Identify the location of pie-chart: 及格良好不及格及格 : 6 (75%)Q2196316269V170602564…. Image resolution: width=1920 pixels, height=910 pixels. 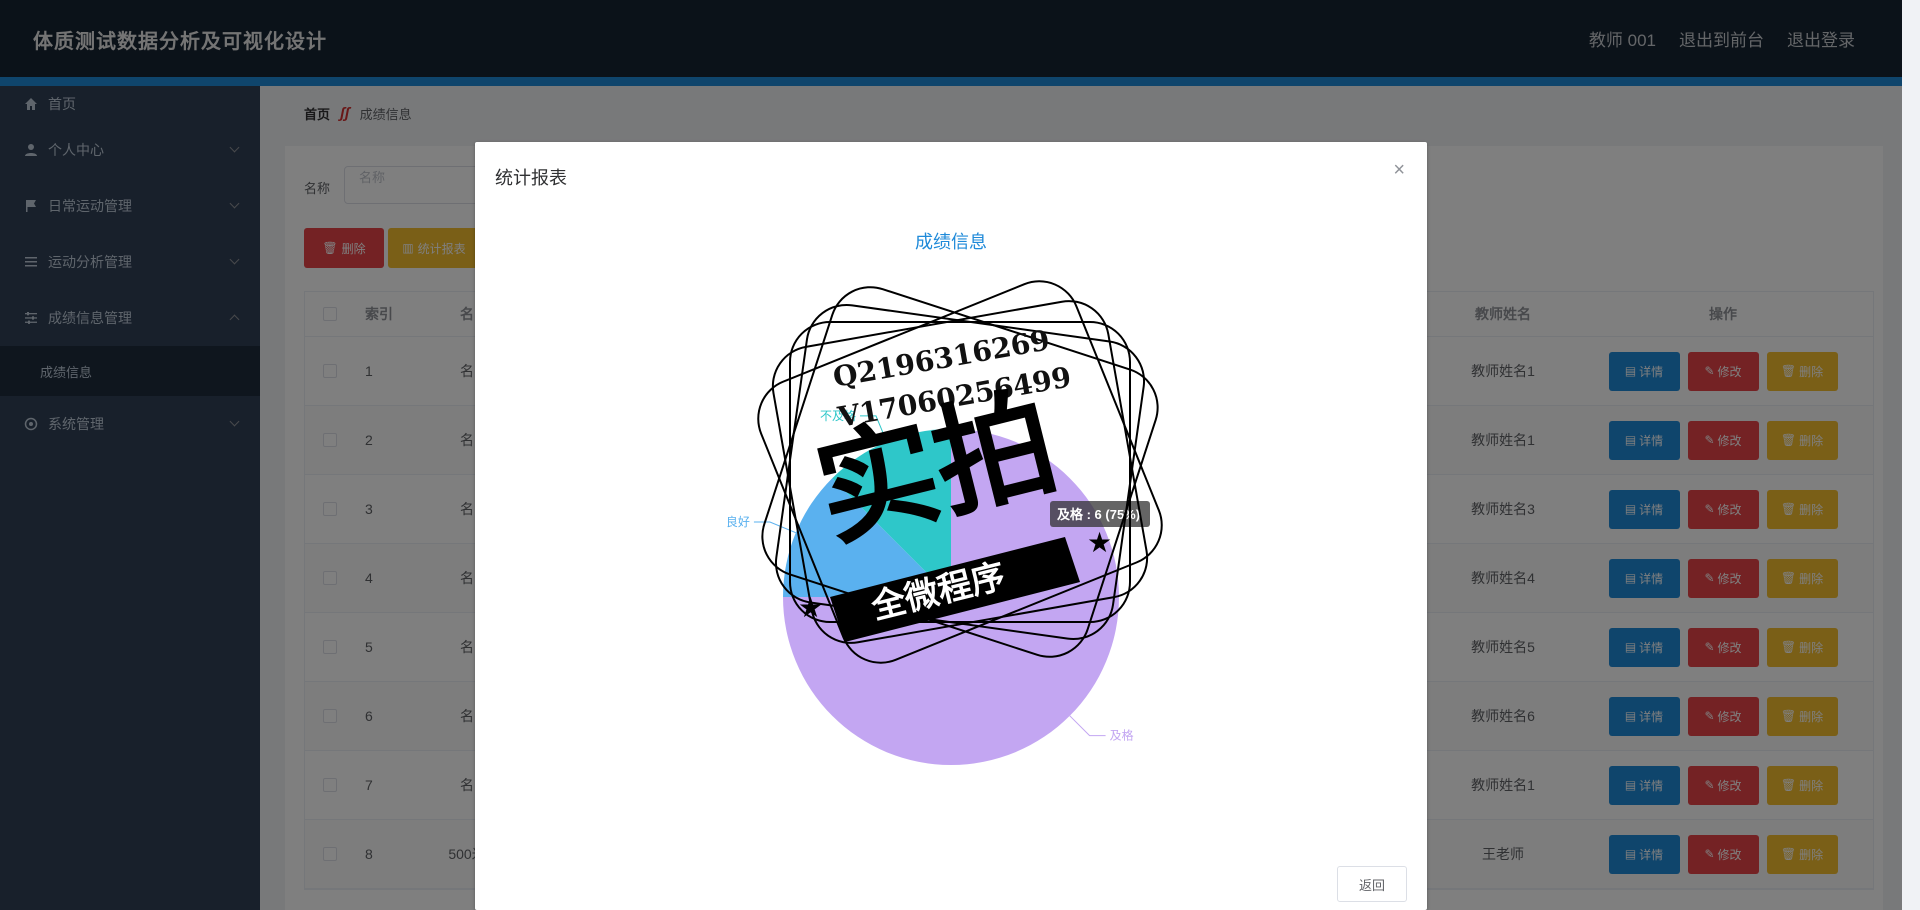
(944, 522).